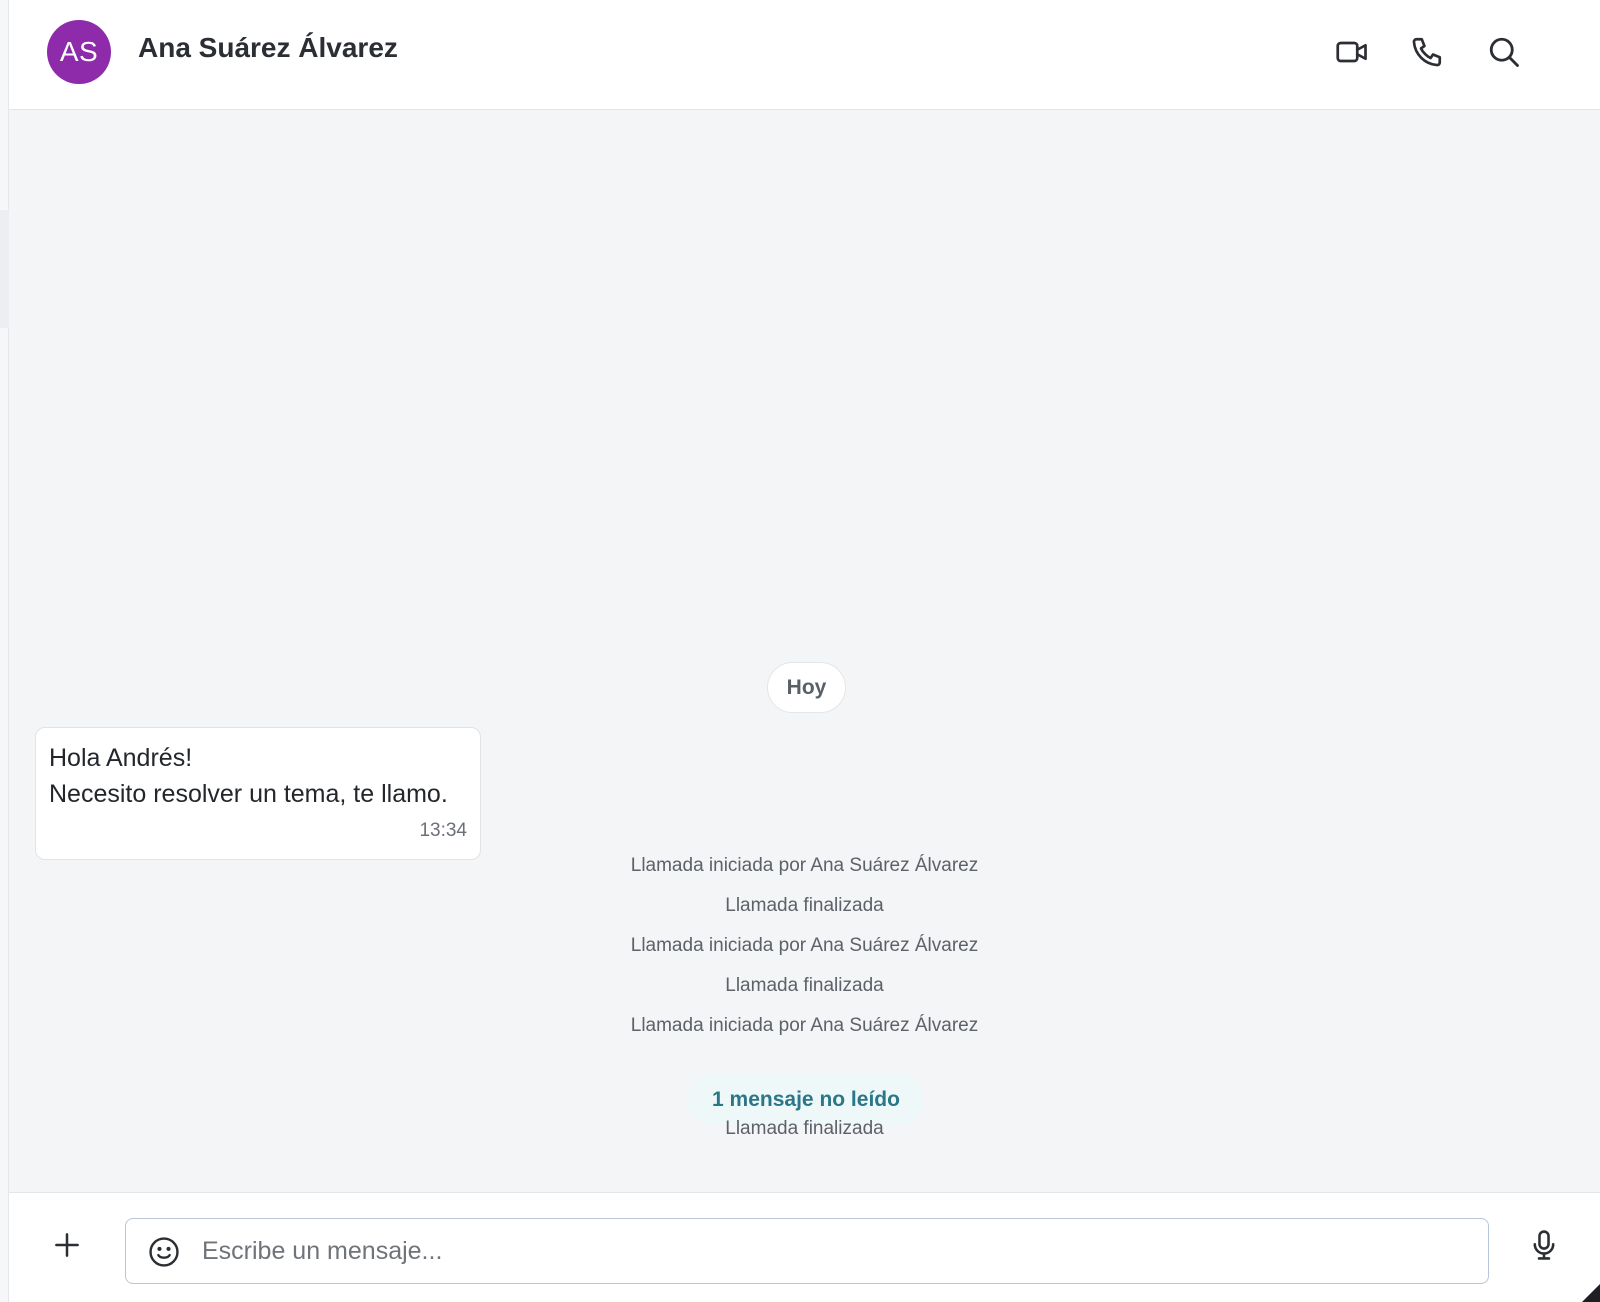 The image size is (1600, 1302). I want to click on search-icon, so click(1504, 52).